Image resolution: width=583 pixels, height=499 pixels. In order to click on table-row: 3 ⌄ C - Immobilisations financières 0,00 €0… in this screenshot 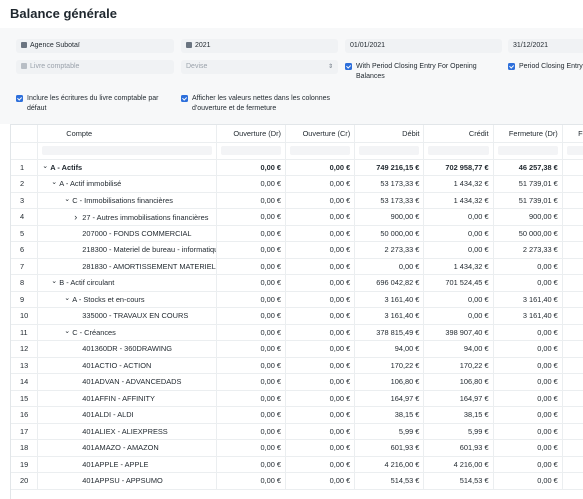, I will do `click(297, 200)`.